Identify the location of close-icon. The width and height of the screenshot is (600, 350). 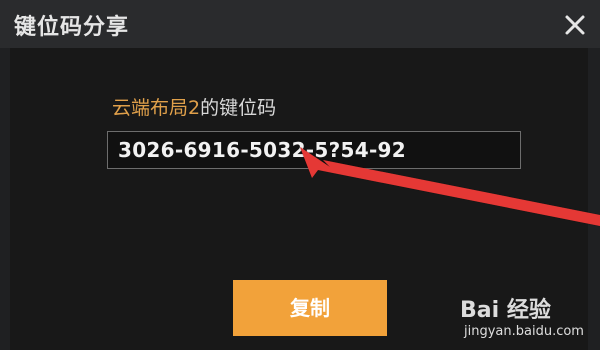
(575, 25).